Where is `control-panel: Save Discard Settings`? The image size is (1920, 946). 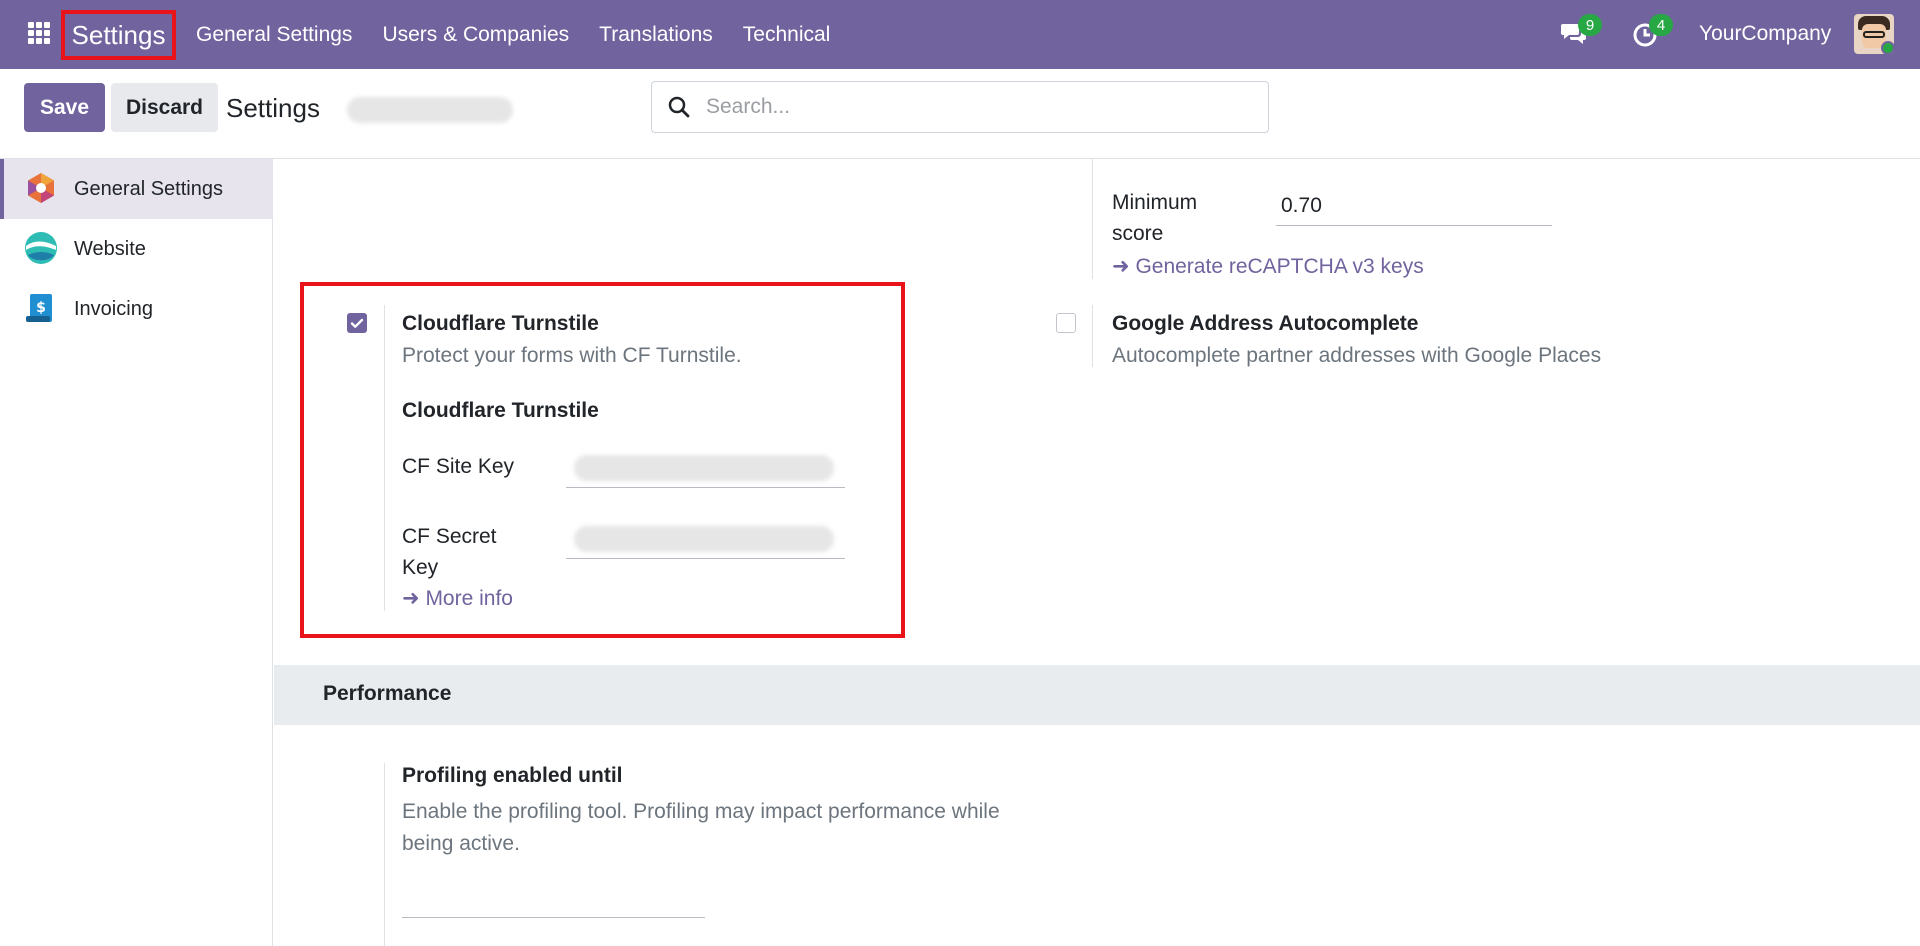
control-panel: Save Discard Settings is located at coordinates (960, 114).